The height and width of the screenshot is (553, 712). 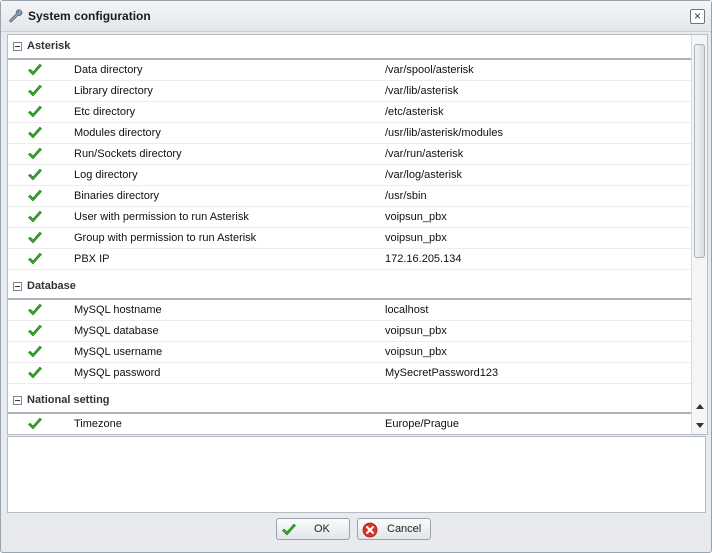 What do you see at coordinates (313, 529) in the screenshot?
I see `ok-button: OK` at bounding box center [313, 529].